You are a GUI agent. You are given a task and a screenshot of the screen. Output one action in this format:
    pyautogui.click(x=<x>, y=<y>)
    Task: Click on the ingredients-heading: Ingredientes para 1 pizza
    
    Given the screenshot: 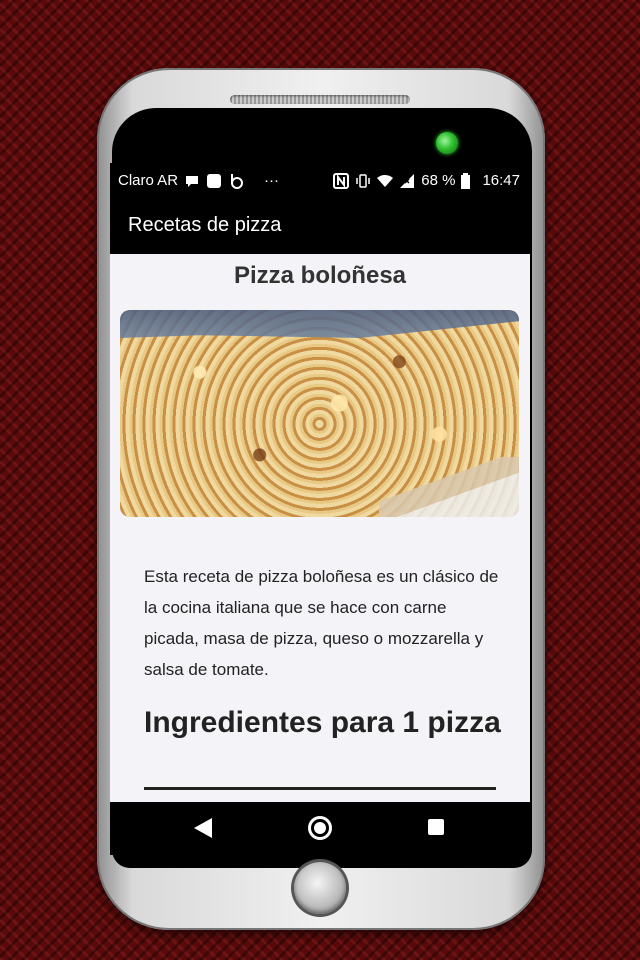 What is the action you would take?
    pyautogui.click(x=322, y=722)
    